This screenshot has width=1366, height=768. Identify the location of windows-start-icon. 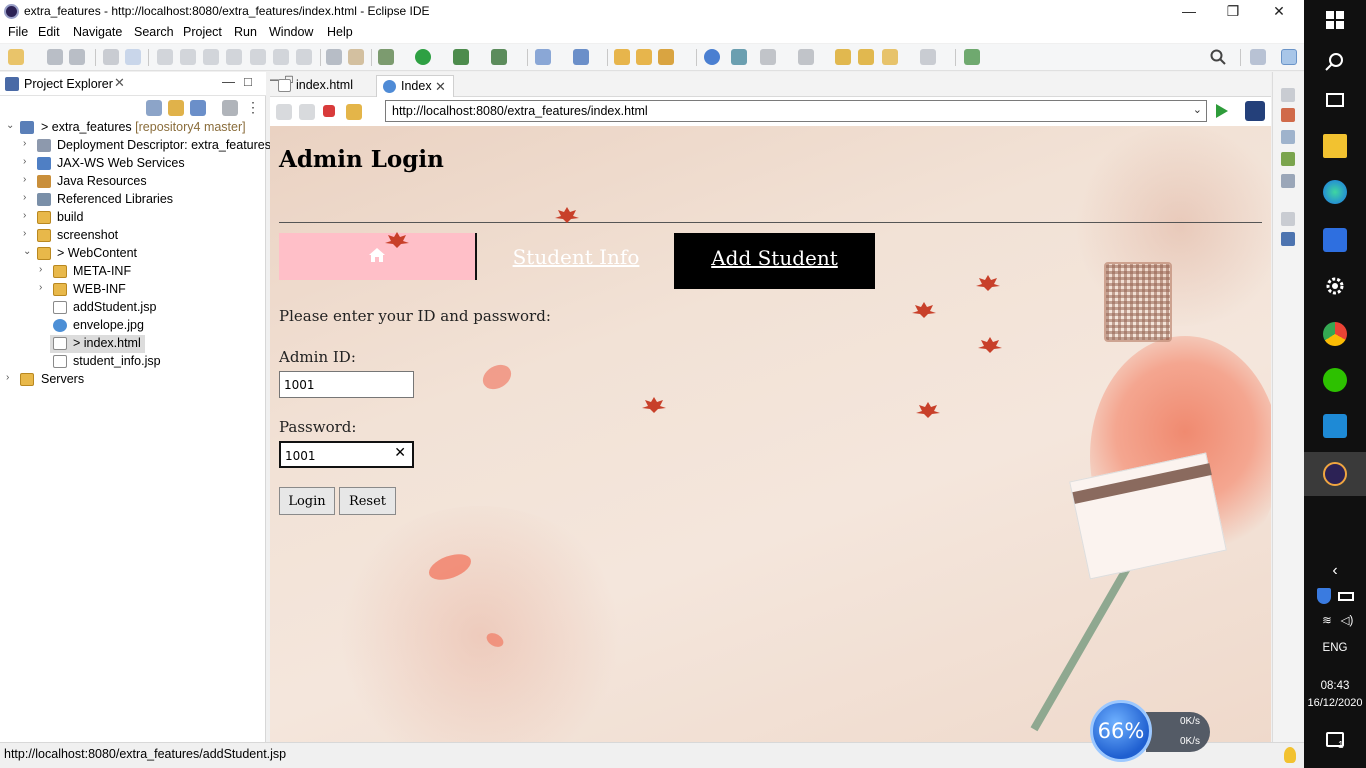
(1335, 20).